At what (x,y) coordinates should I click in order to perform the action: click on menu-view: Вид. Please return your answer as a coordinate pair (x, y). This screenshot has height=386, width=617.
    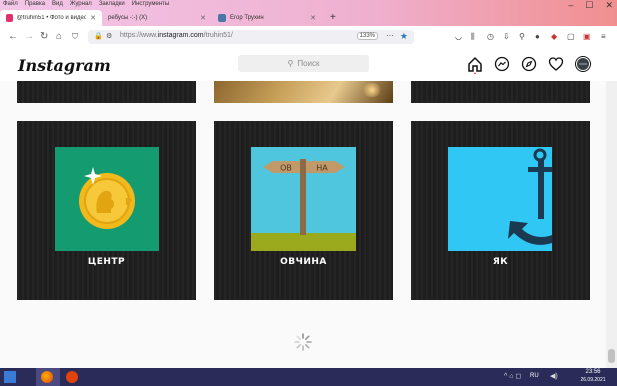
    Looking at the image, I should click on (57, 4).